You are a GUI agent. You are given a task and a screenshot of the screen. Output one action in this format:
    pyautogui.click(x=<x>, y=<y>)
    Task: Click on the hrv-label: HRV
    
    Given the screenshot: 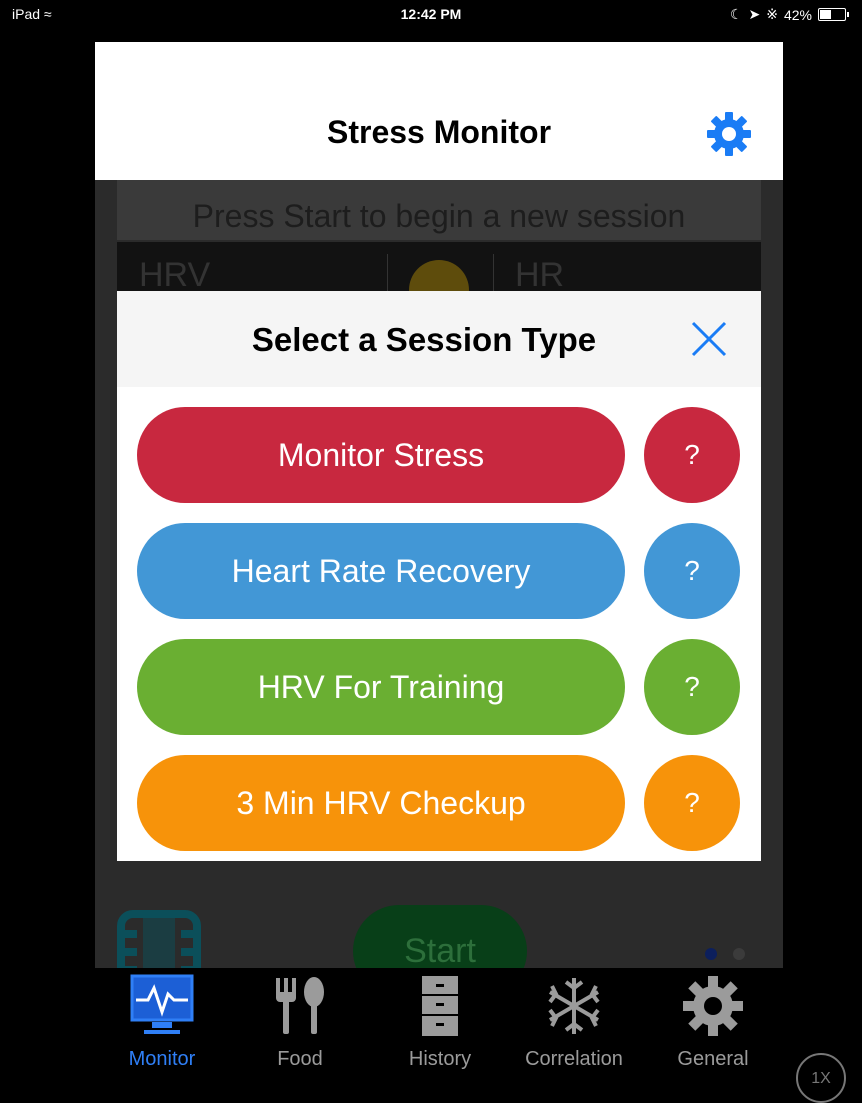 What is the action you would take?
    pyautogui.click(x=175, y=275)
    